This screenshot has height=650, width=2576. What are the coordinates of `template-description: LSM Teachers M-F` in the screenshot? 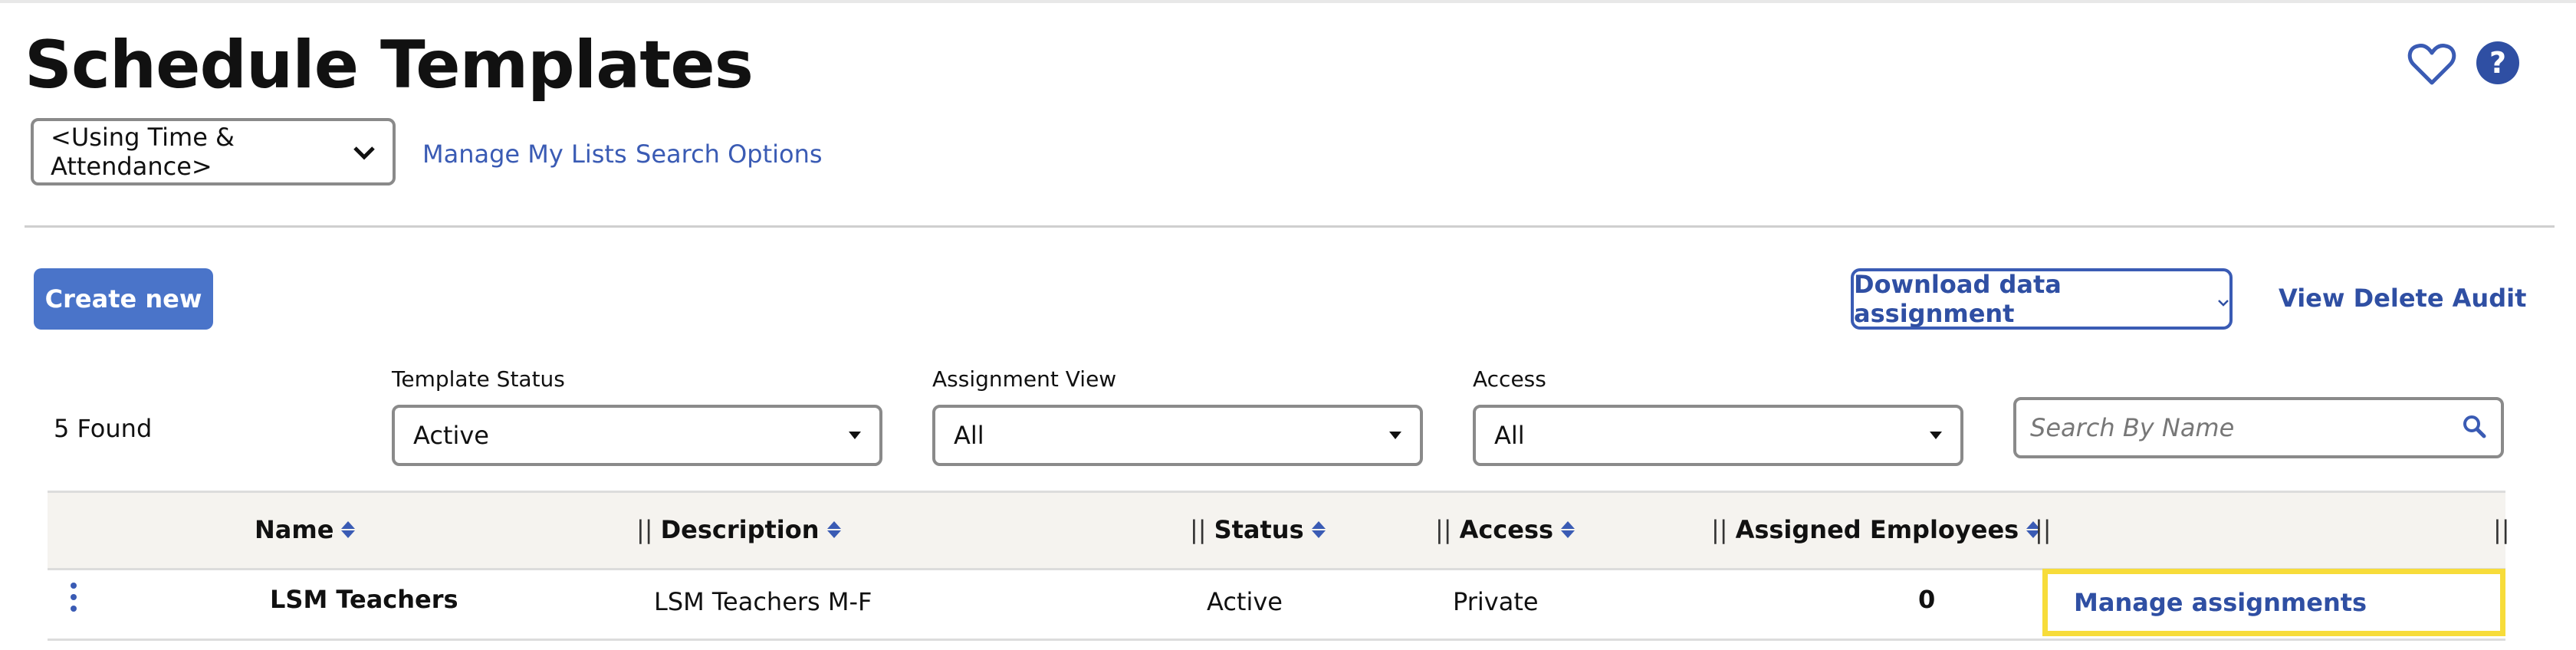 It's located at (763, 601).